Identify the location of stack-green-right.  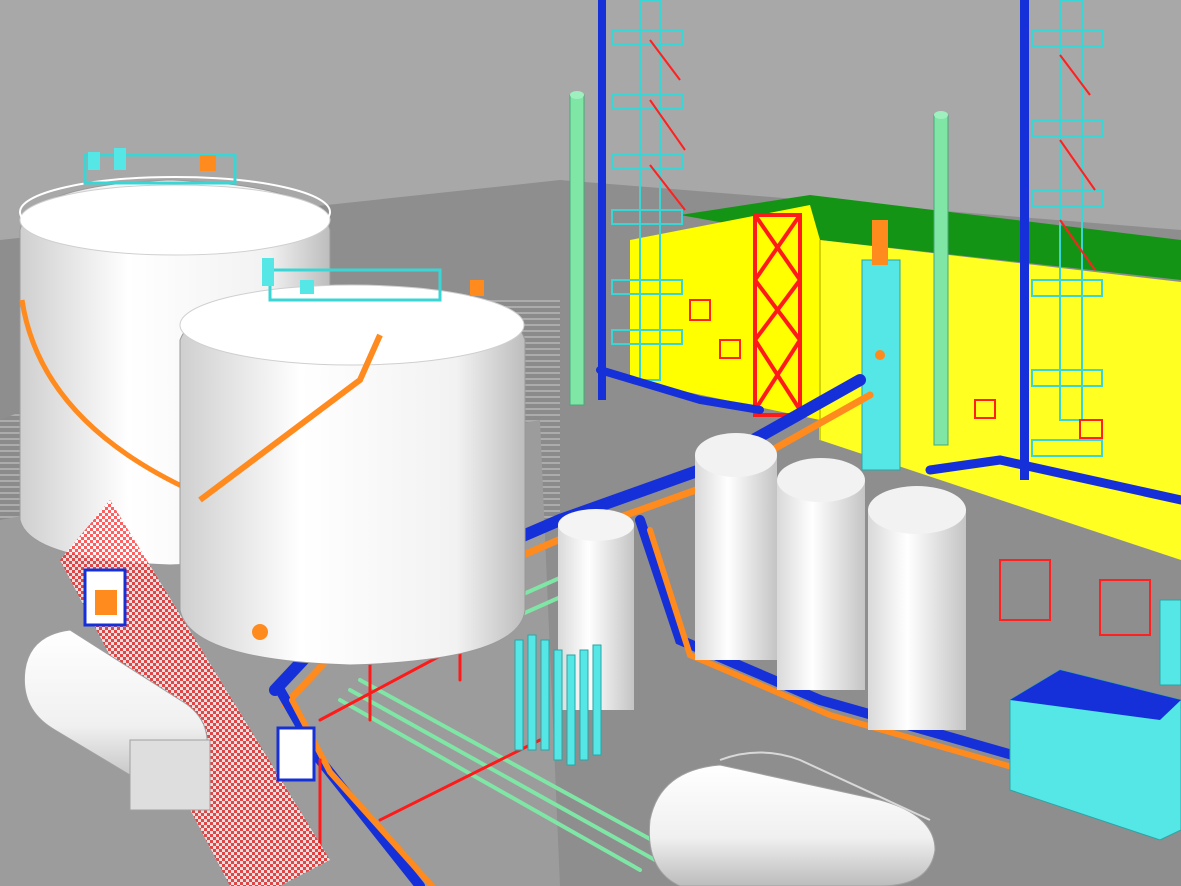
(941, 278).